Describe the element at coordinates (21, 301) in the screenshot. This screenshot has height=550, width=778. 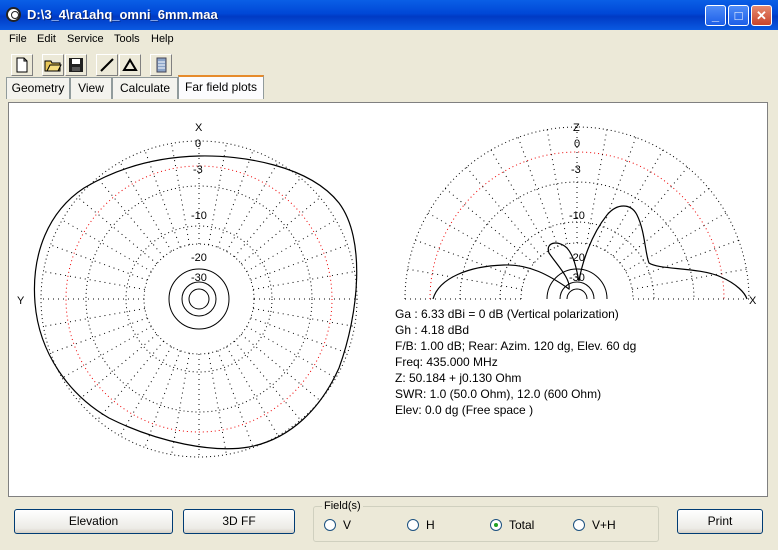
I see `azimuth-axis-left-label: Y` at that location.